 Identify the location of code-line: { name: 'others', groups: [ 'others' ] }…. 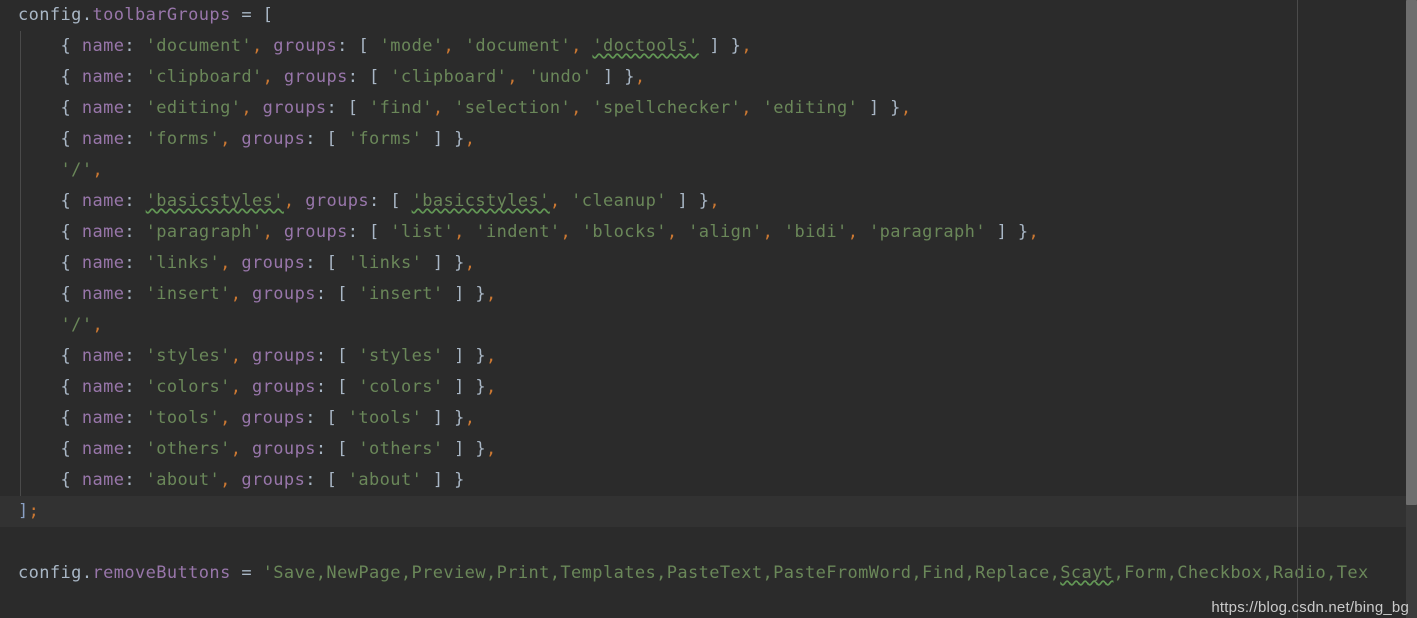
(708, 449).